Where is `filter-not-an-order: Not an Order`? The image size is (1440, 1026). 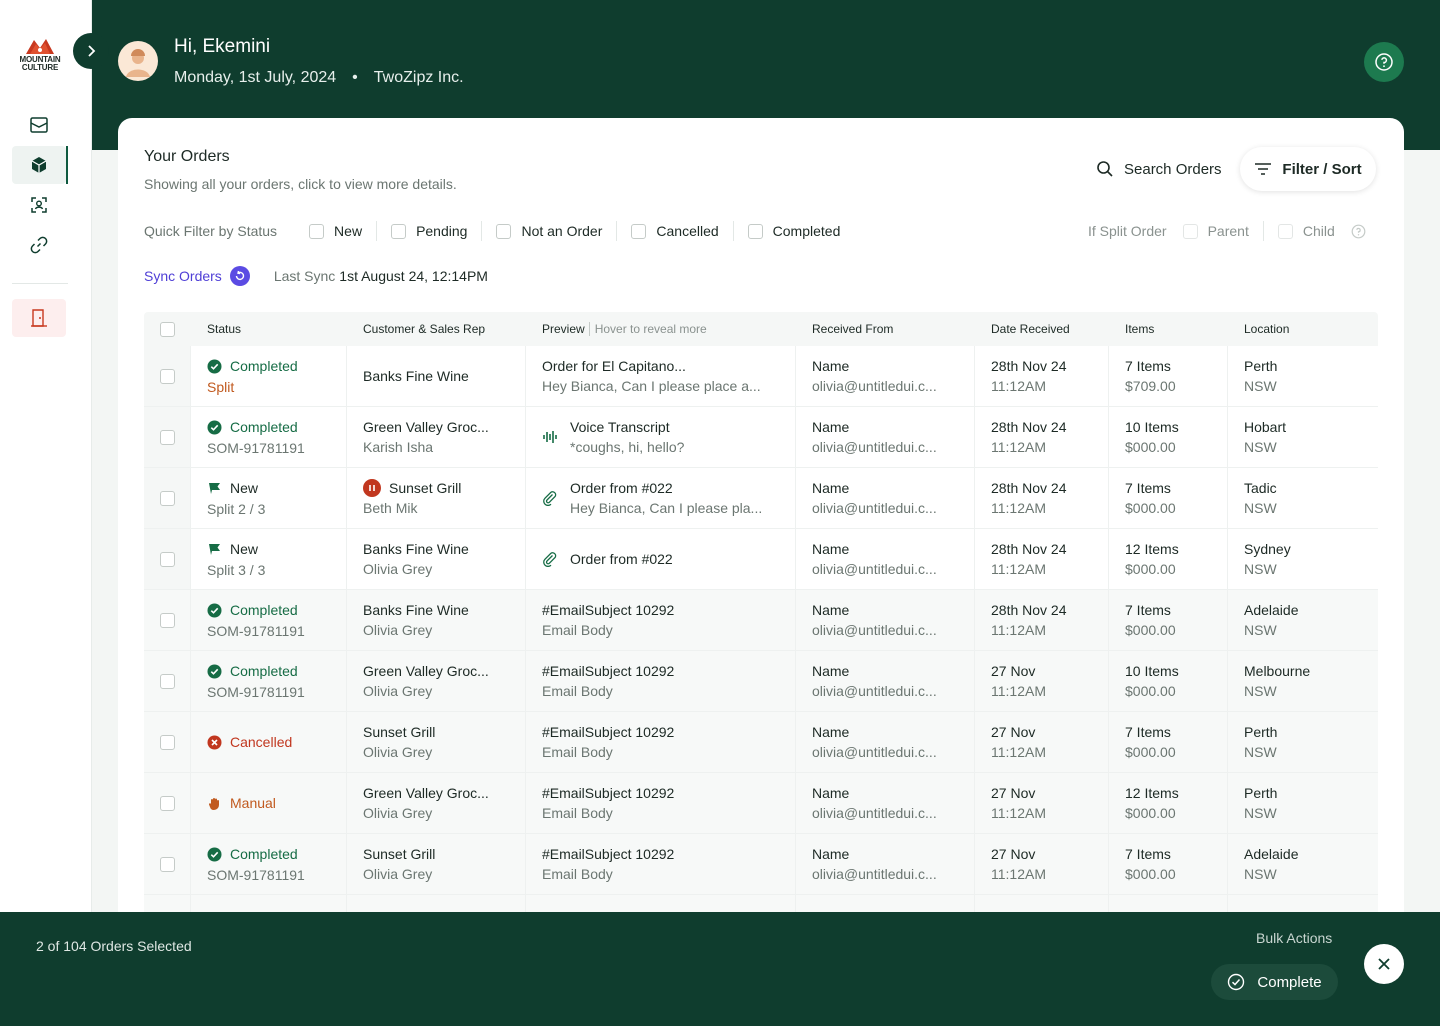
filter-not-an-order: Not an Order is located at coordinates (549, 231).